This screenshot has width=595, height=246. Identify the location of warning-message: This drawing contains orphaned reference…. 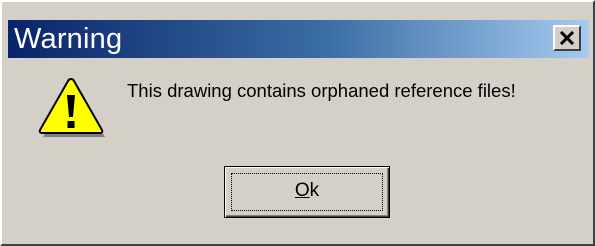
(321, 90).